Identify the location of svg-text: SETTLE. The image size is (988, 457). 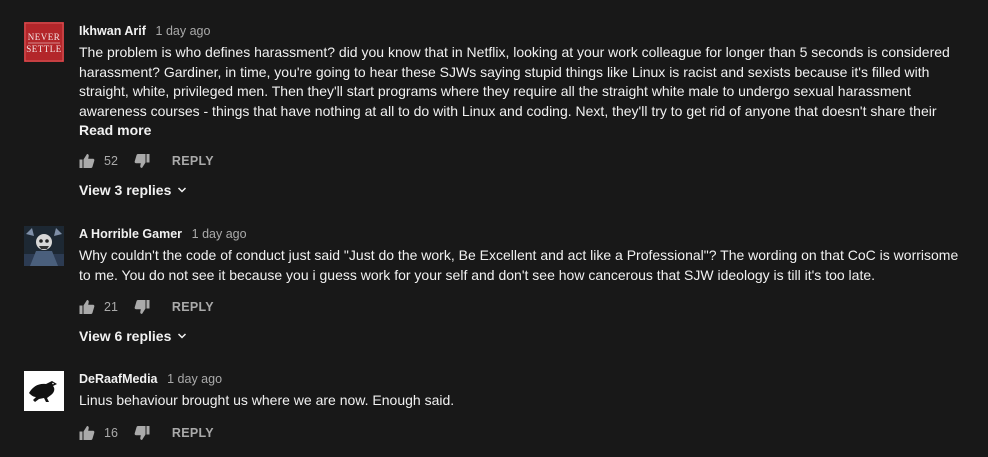
(44, 49).